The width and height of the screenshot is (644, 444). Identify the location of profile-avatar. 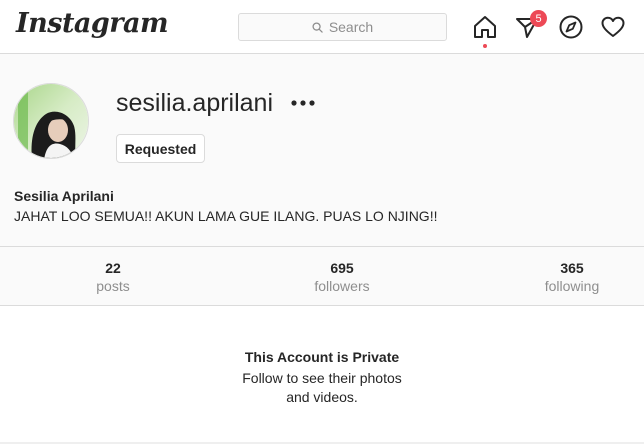
(51, 121).